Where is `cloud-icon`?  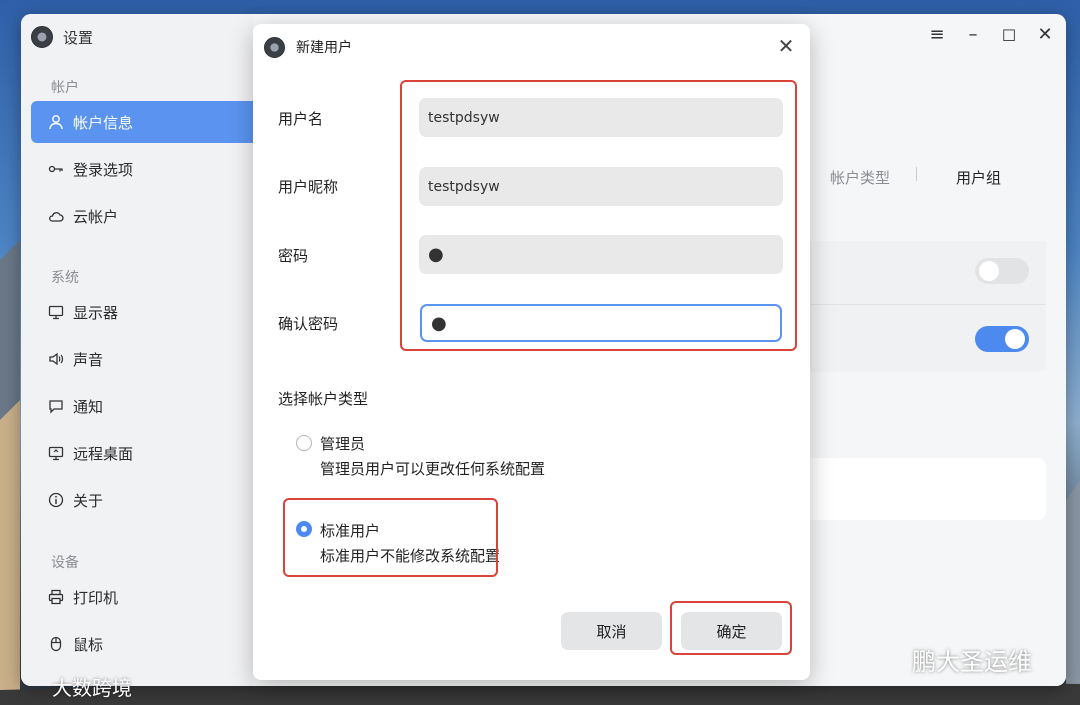
cloud-icon is located at coordinates (56, 216).